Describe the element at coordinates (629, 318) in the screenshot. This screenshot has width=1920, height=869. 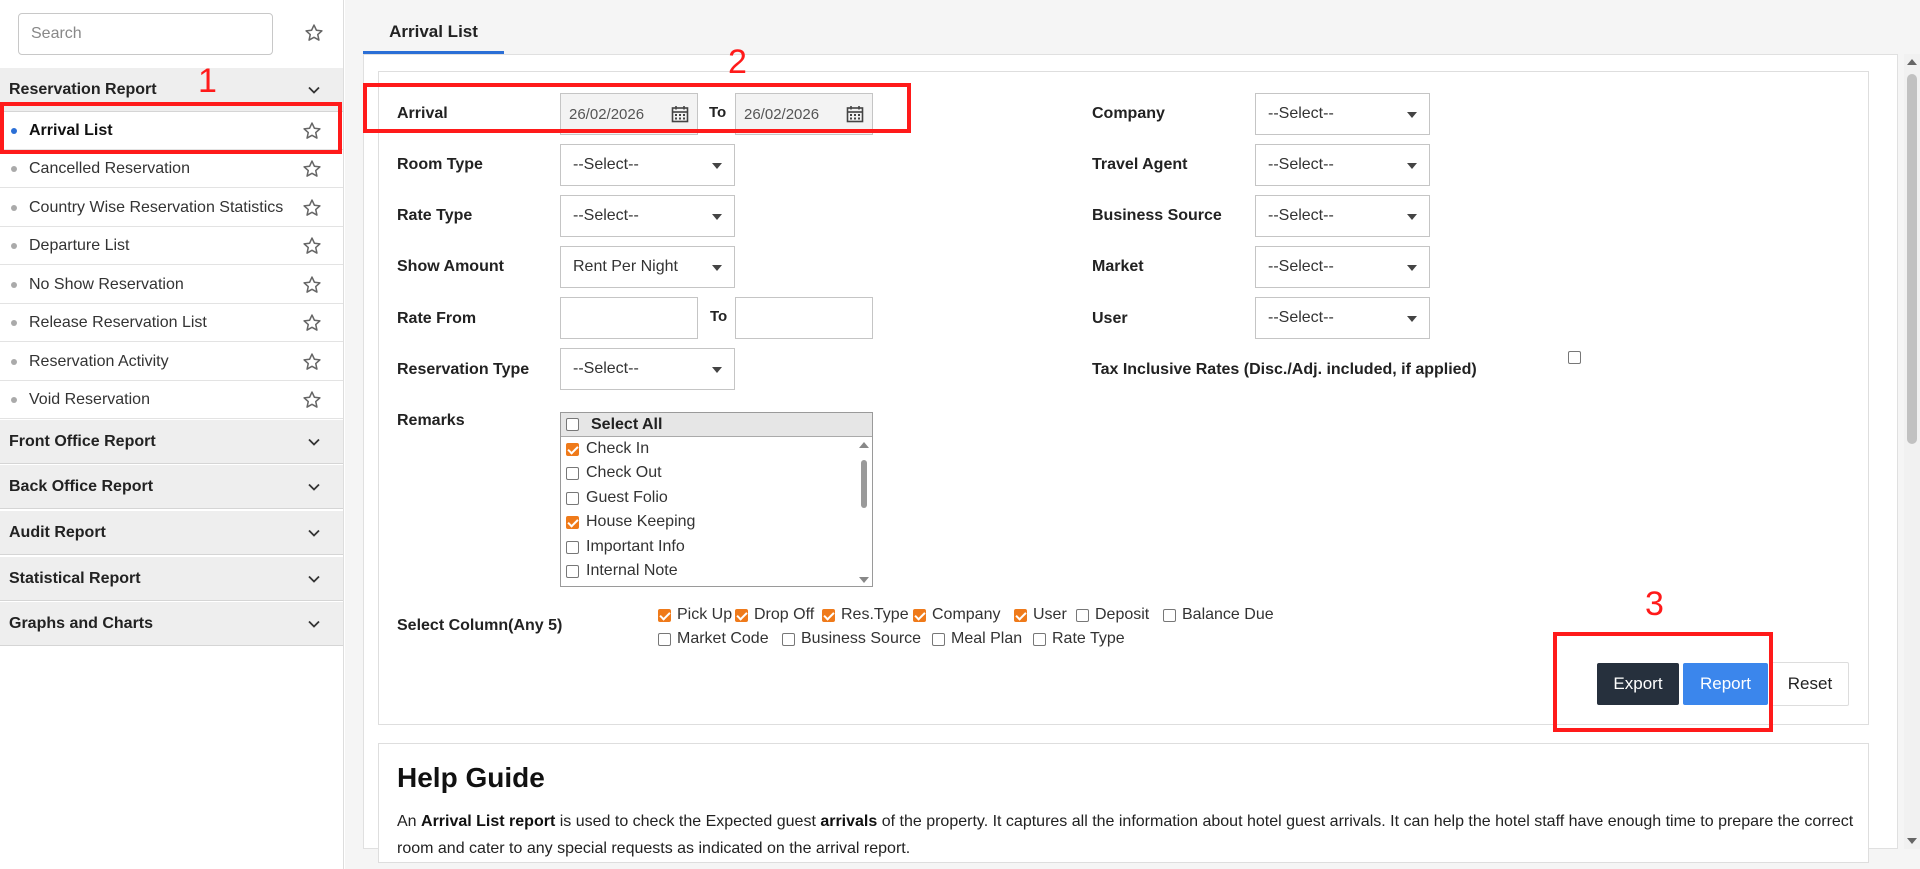
I see `rate-from-input` at that location.